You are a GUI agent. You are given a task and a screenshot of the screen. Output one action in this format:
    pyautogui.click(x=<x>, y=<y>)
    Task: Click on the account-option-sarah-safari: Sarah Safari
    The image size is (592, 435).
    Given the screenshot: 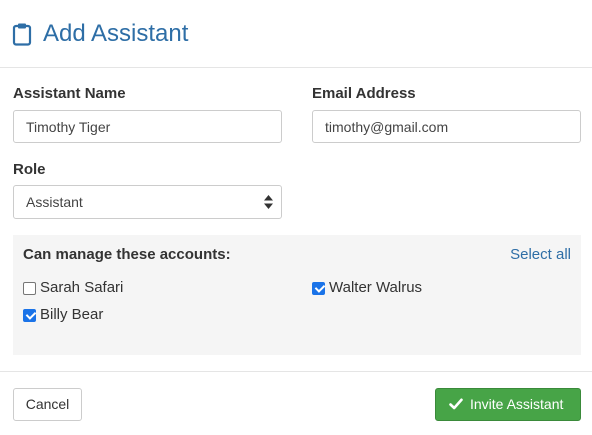 What is the action you would take?
    pyautogui.click(x=73, y=288)
    